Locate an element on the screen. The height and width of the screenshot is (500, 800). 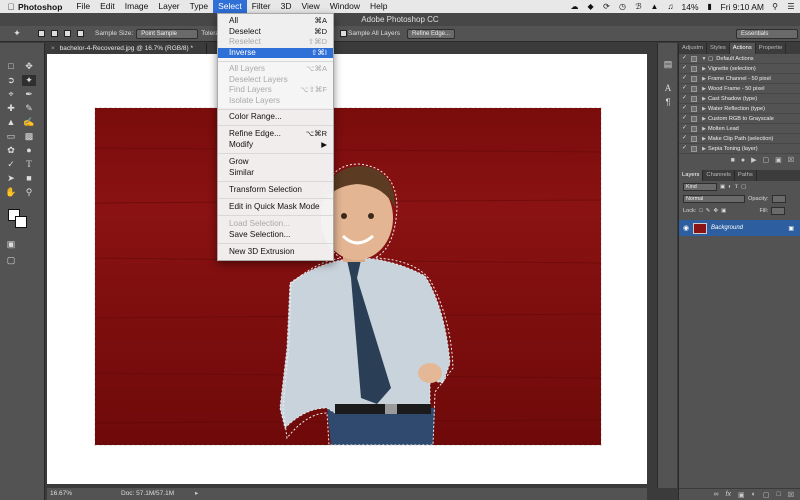
record-icon: ● is located at coordinates (743, 160).